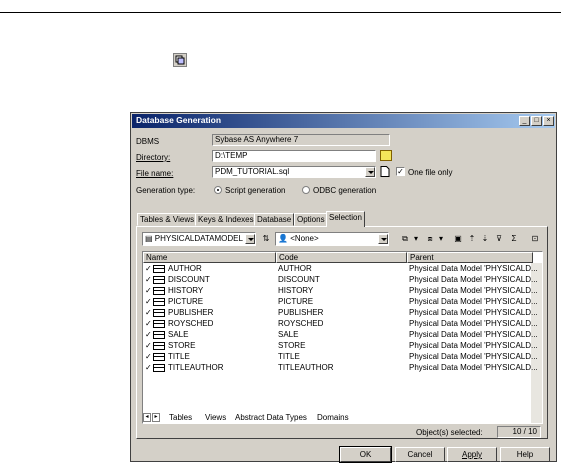 Image resolution: width=561 pixels, height=472 pixels. What do you see at coordinates (179, 356) in the screenshot?
I see `row-name: TITLE` at bounding box center [179, 356].